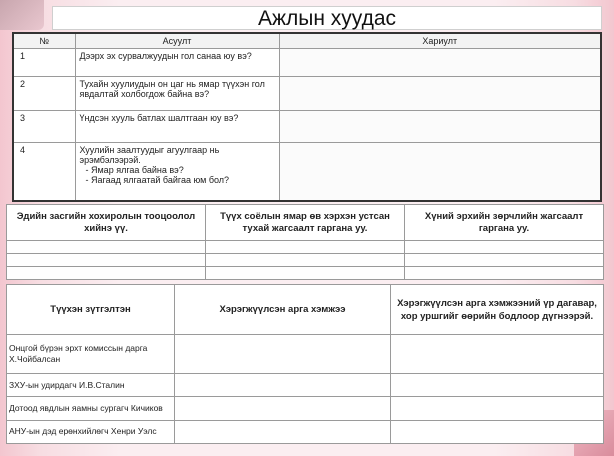 The image size is (614, 456). What do you see at coordinates (44, 93) in the screenshot?
I see `row-number: 2` at bounding box center [44, 93].